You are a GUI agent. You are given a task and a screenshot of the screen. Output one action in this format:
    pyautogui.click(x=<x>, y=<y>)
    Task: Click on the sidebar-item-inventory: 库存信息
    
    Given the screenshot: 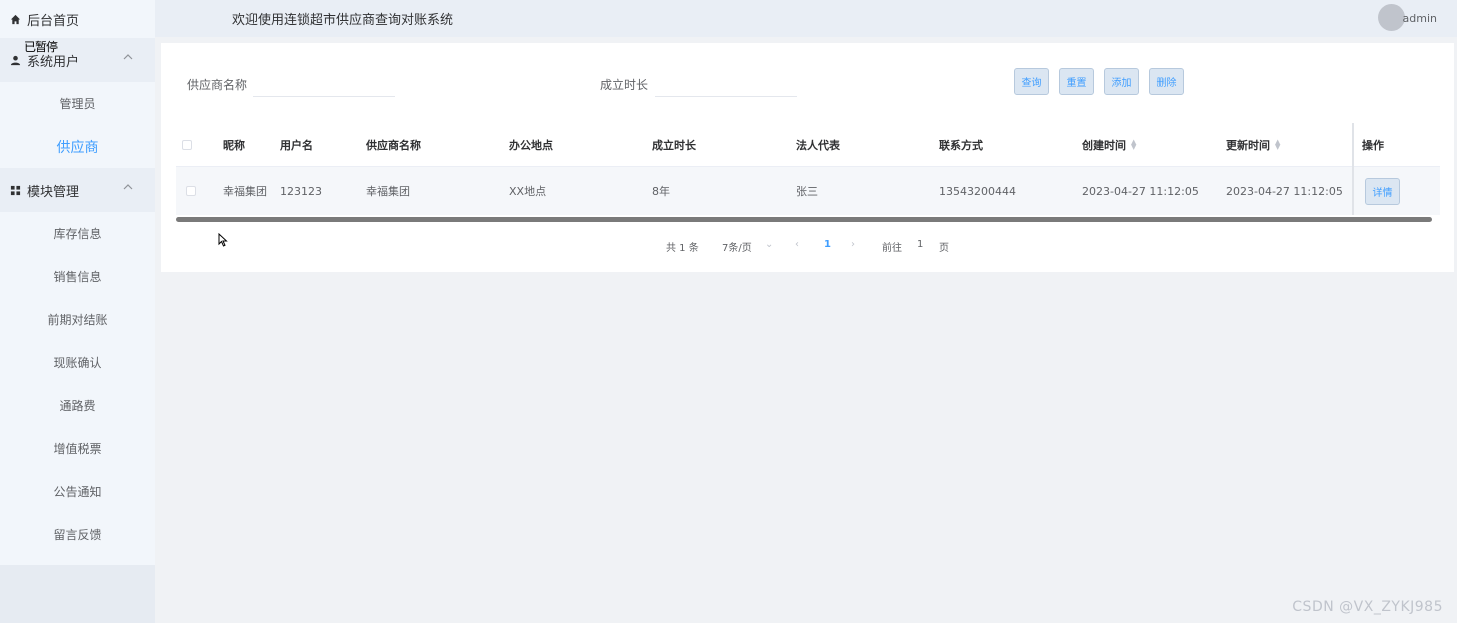 What is the action you would take?
    pyautogui.click(x=77, y=233)
    